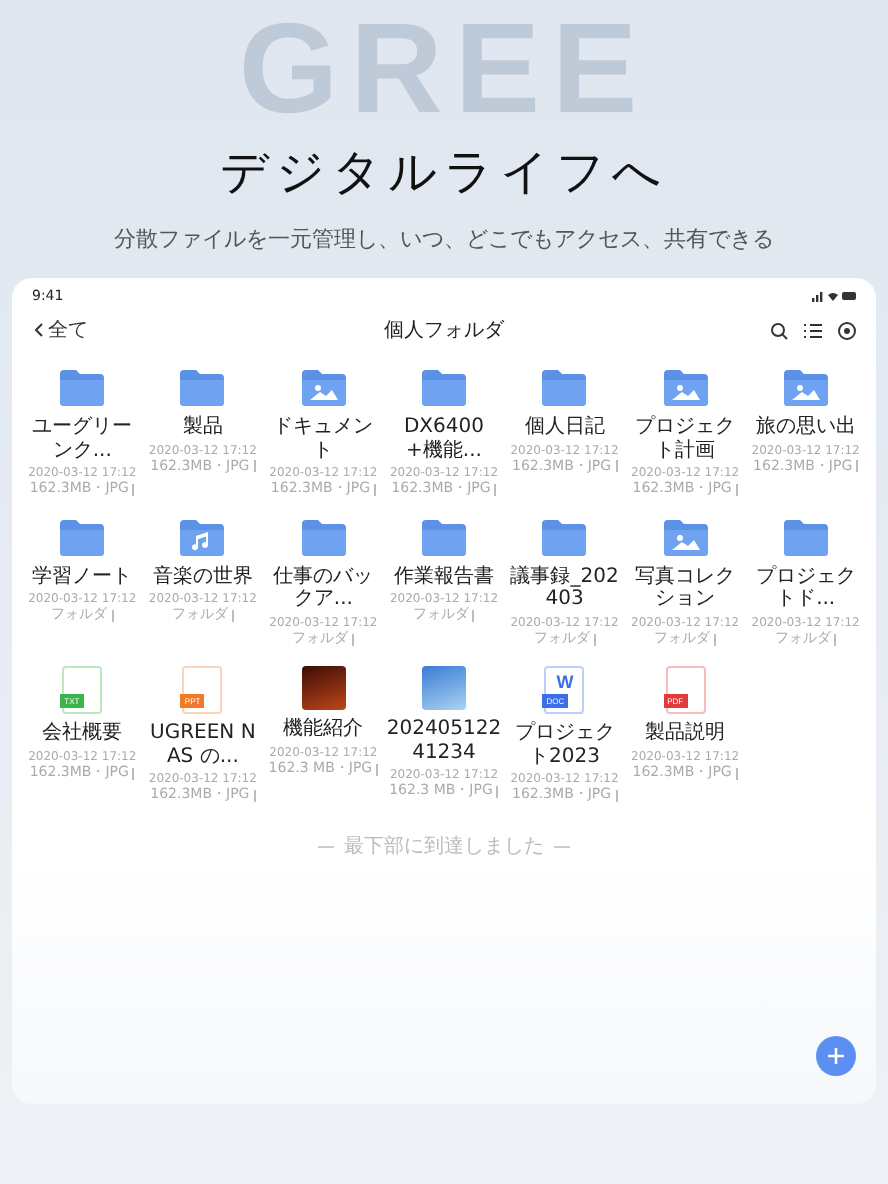 This screenshot has height=1184, width=888. Describe the element at coordinates (202, 577) in the screenshot. I see `file-name: 音楽の世界` at that location.